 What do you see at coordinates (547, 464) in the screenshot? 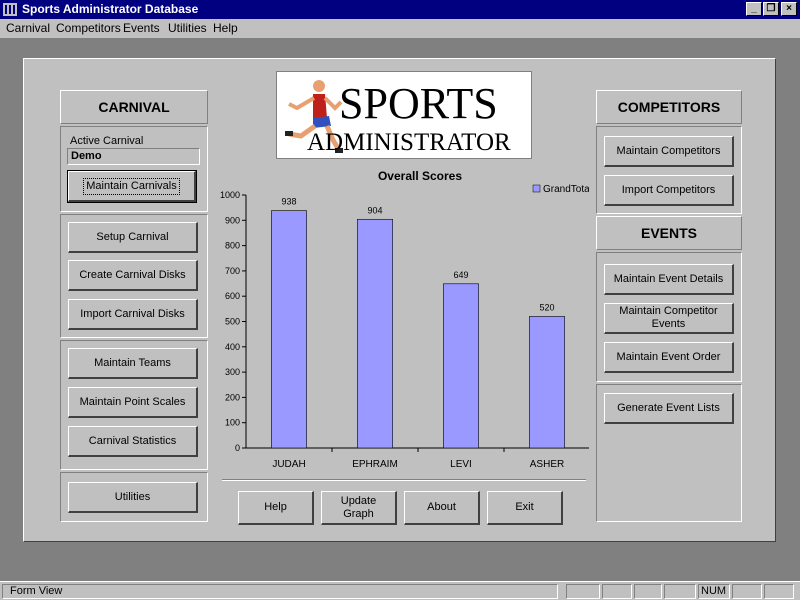
I see `x-tick-label: ASHER` at bounding box center [547, 464].